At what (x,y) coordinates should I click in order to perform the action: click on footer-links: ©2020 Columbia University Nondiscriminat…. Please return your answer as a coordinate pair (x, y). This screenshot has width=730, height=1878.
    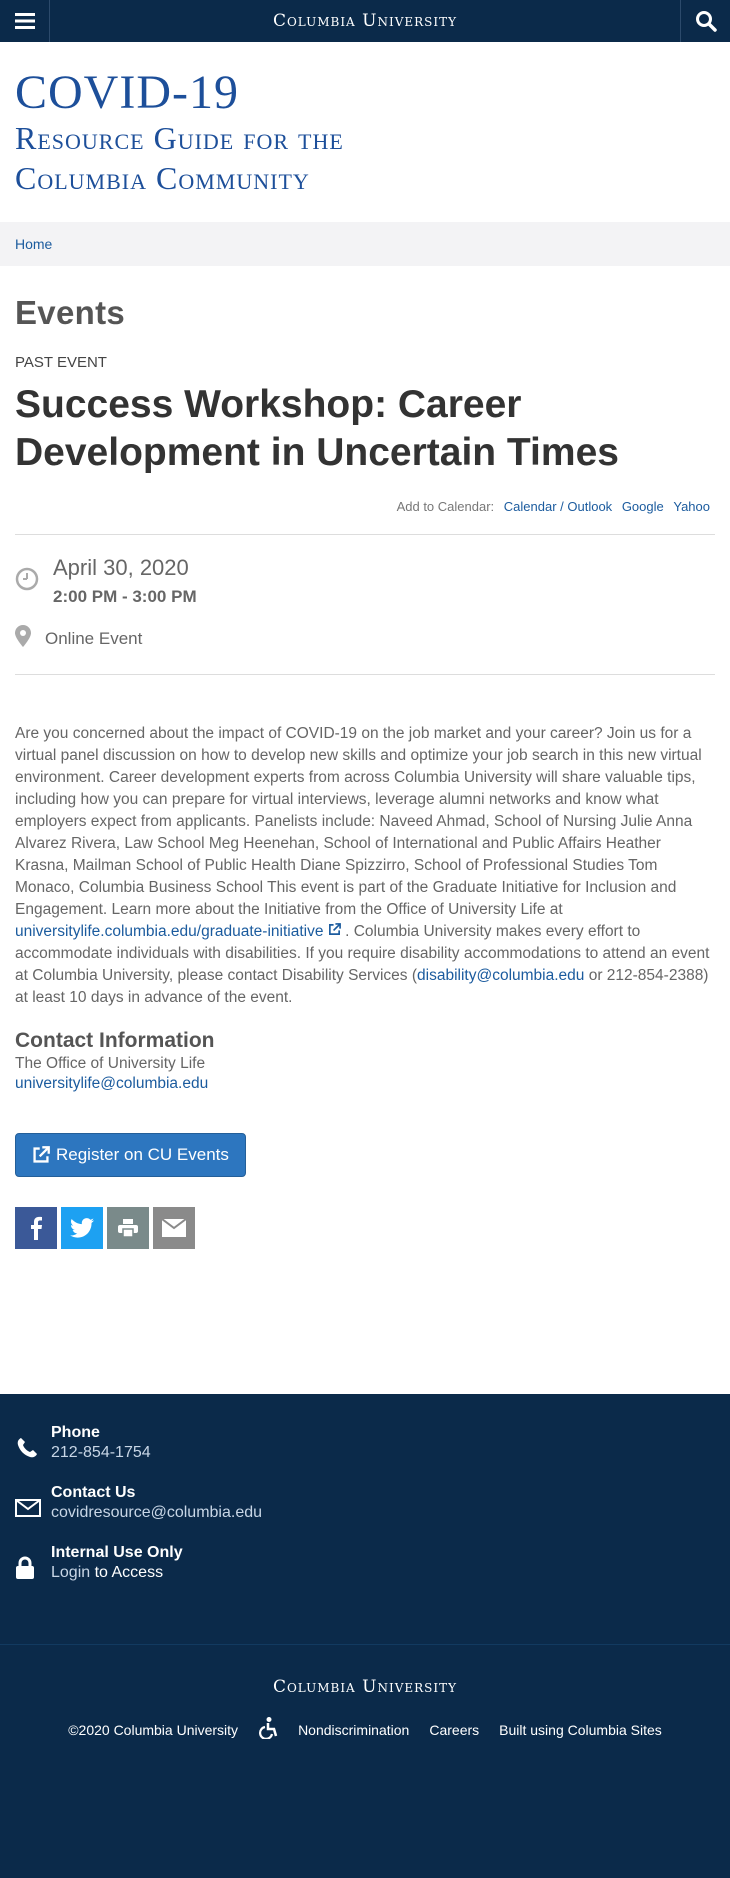
    Looking at the image, I should click on (365, 1729).